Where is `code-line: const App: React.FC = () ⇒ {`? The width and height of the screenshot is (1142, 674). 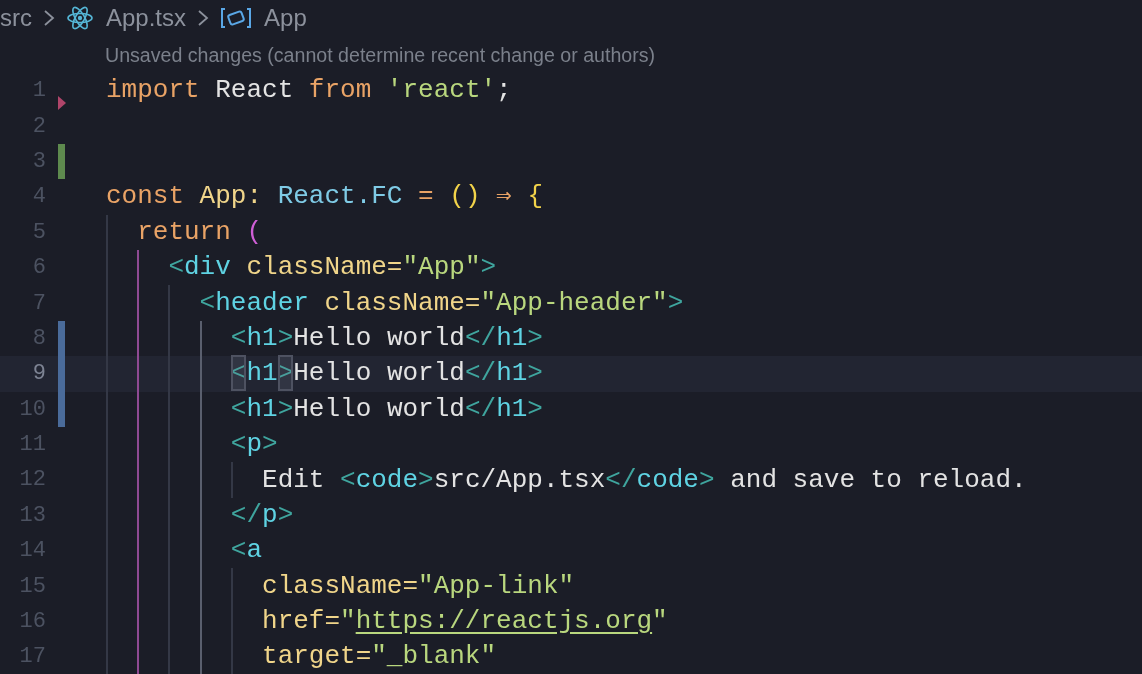 code-line: const App: React.FC = () ⇒ { is located at coordinates (324, 197).